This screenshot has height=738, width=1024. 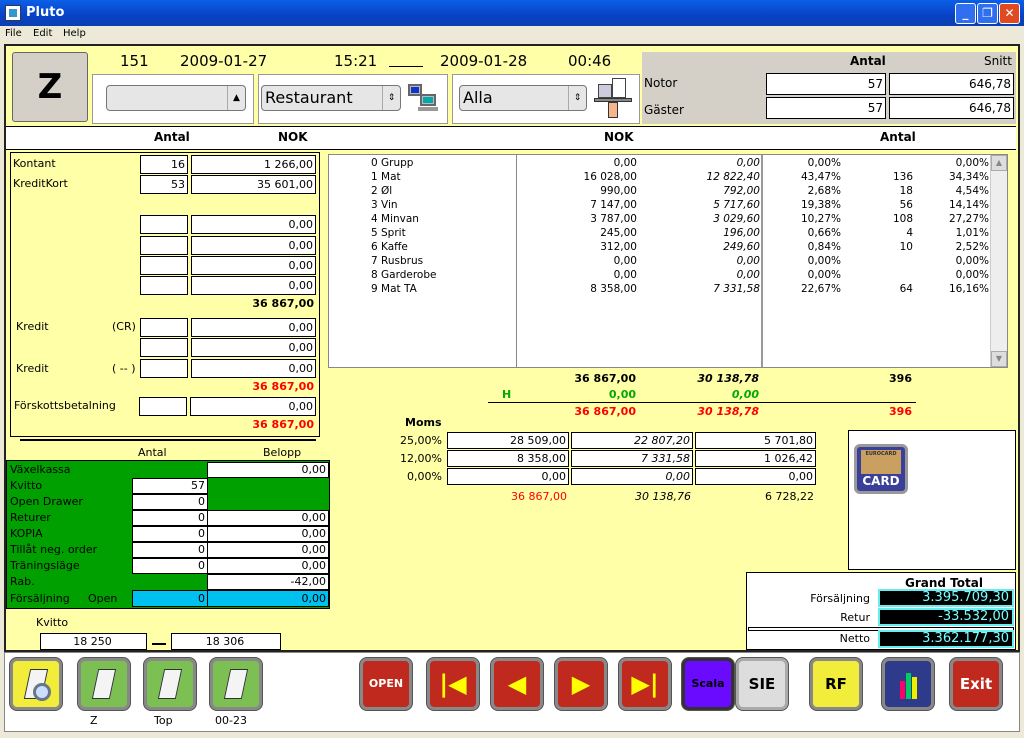 I want to click on range-dash, so click(x=406, y=66).